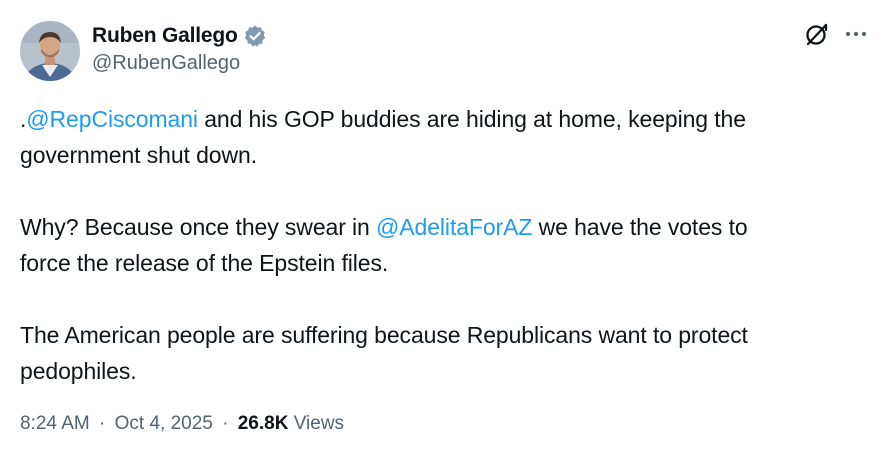 The height and width of the screenshot is (460, 888). Describe the element at coordinates (198, 227) in the screenshot. I see `text-segment: Why? Because once they swear in` at that location.